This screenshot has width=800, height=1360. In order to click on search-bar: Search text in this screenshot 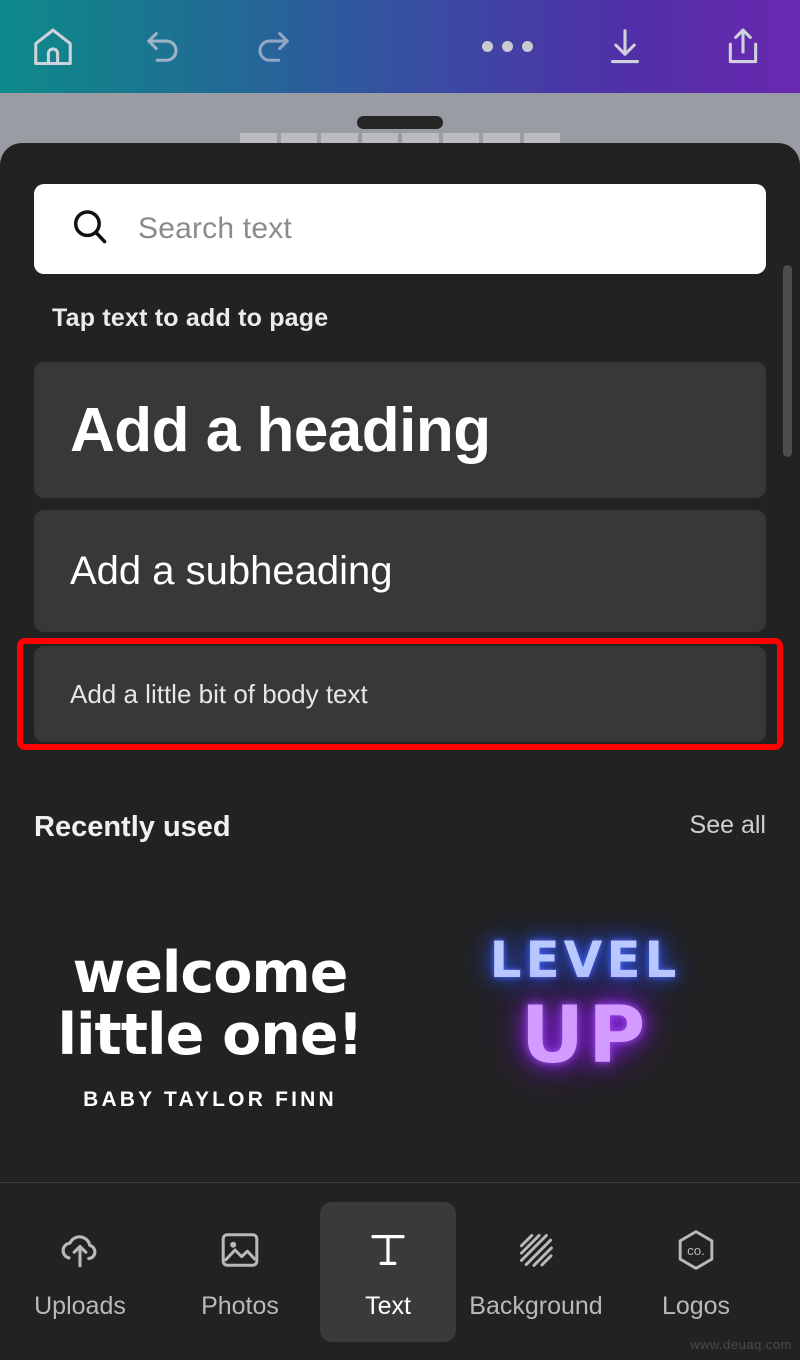, I will do `click(400, 229)`.